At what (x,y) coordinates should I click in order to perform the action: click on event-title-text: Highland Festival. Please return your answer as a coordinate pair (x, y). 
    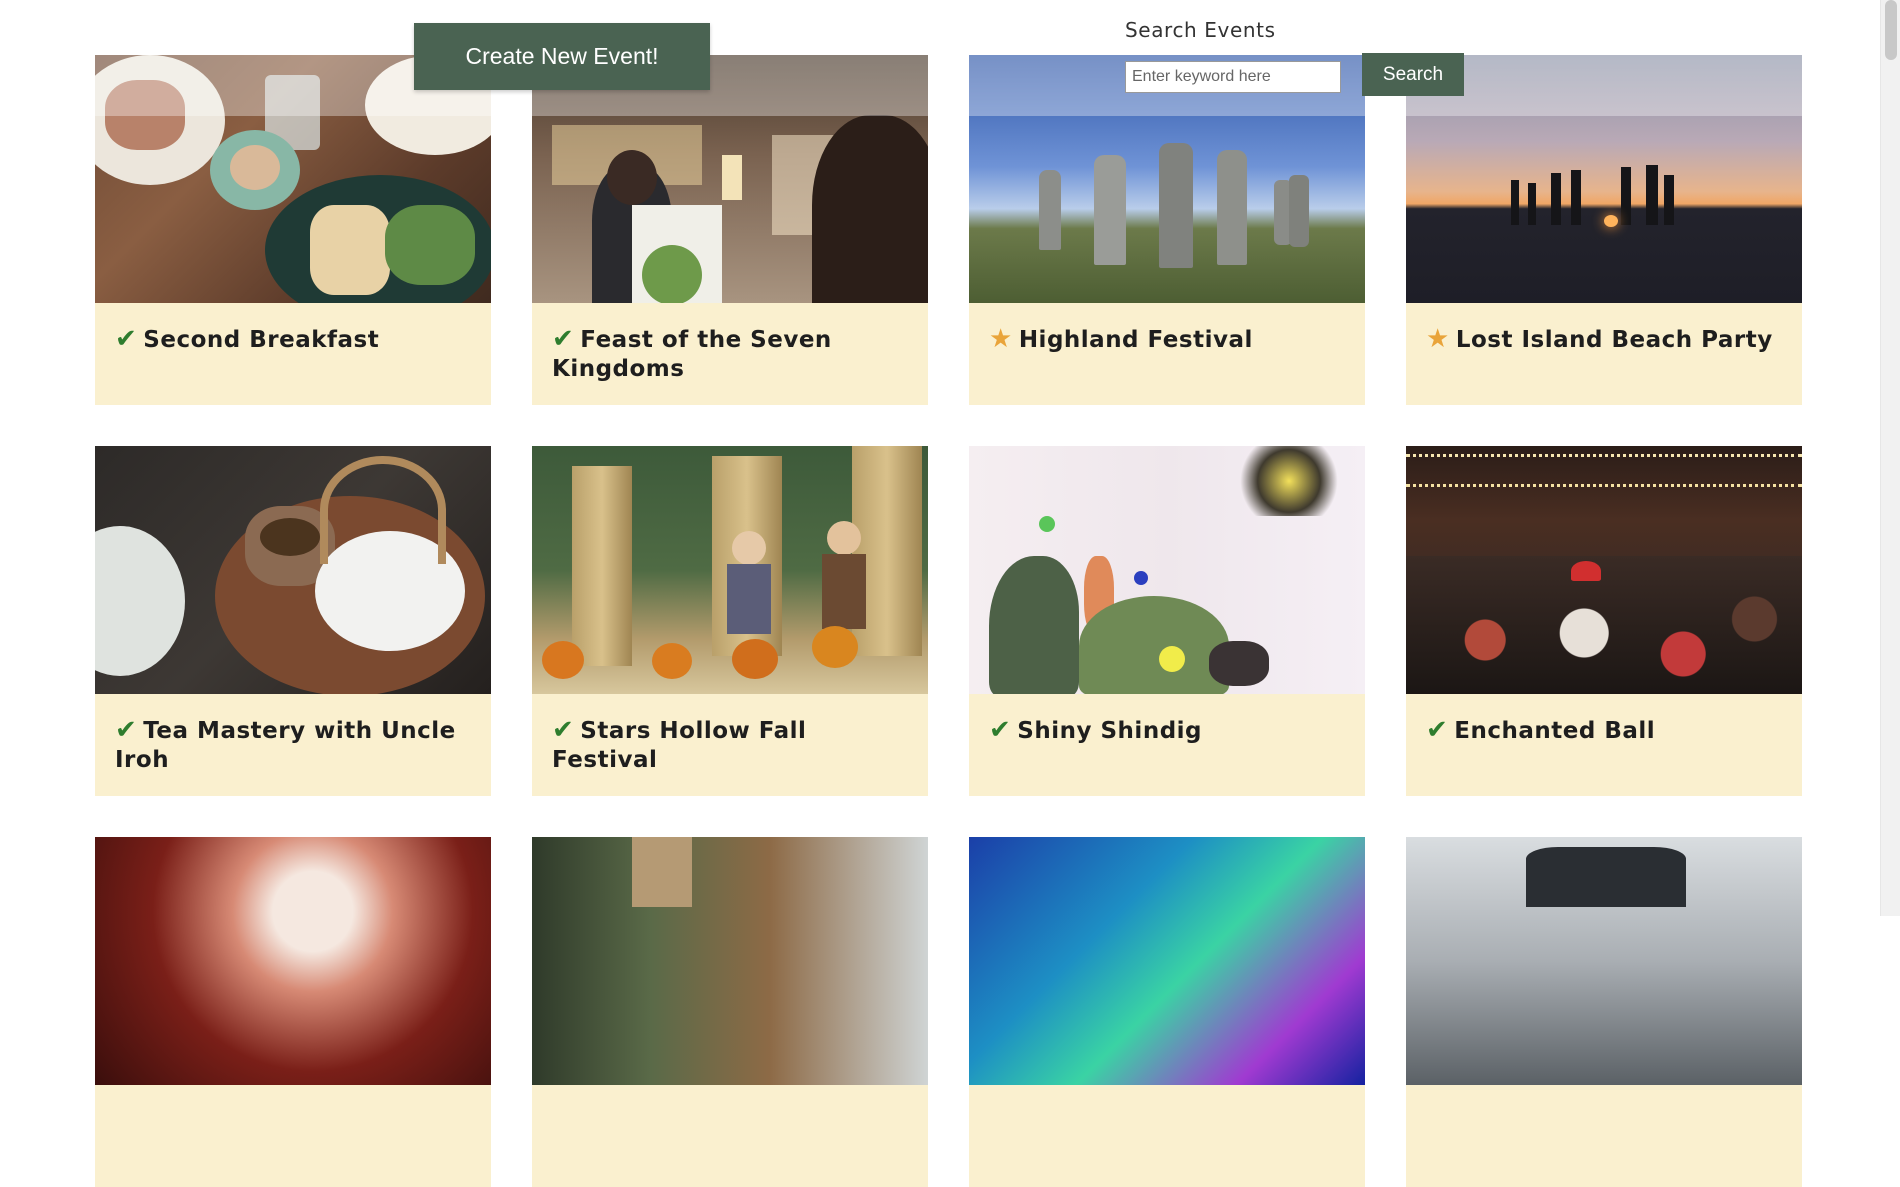
    Looking at the image, I should click on (1135, 340).